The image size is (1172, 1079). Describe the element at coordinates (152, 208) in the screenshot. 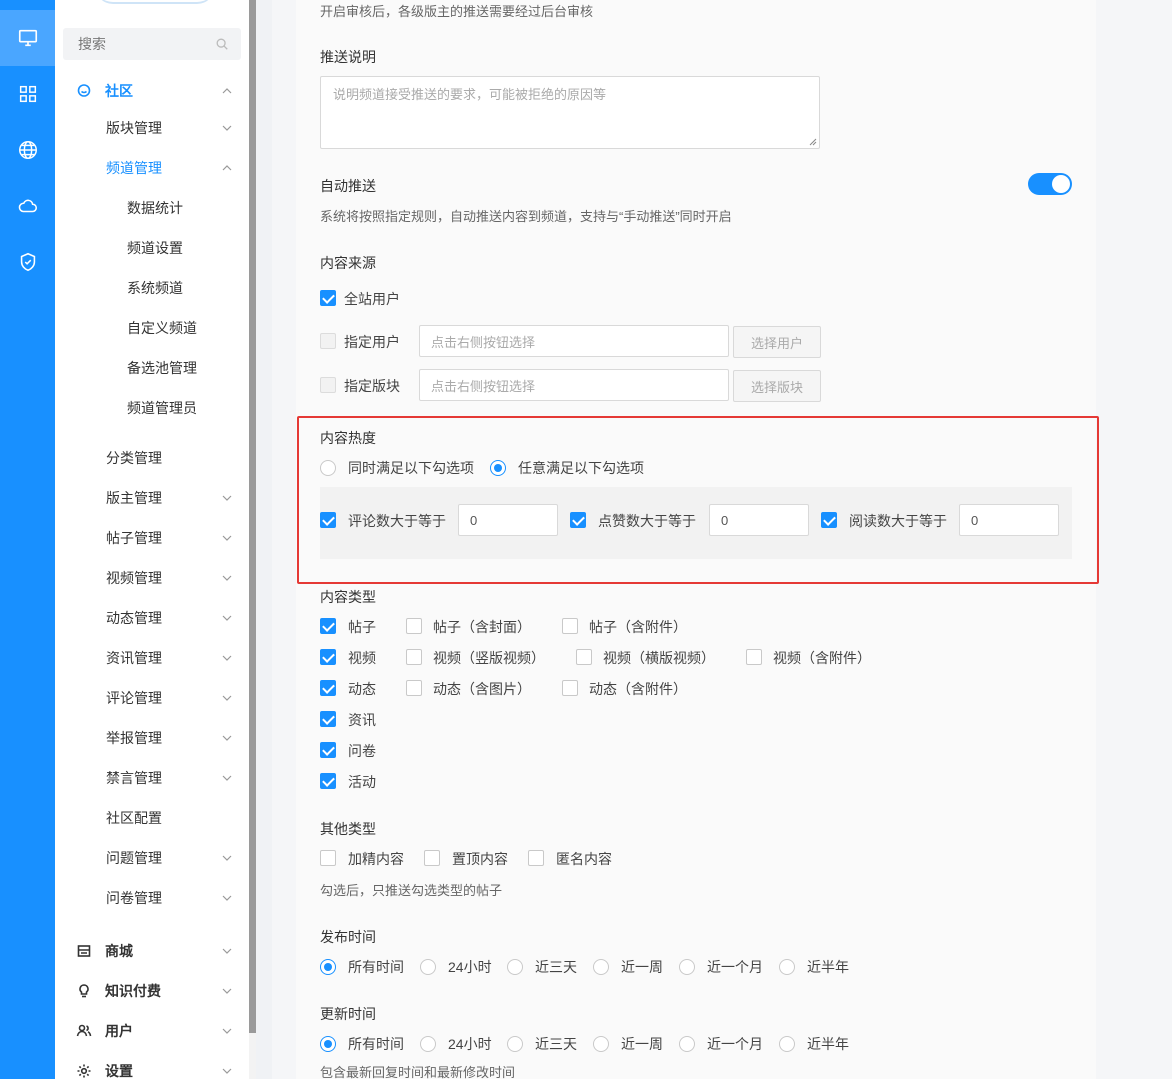

I see `menu-data-stats: 数据统计` at that location.